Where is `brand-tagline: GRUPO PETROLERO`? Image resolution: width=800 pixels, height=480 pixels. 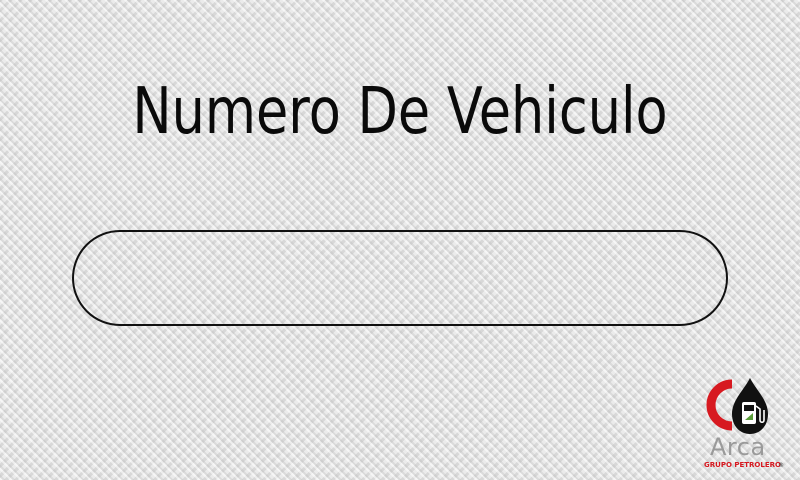 brand-tagline: GRUPO PETROLERO is located at coordinates (742, 465).